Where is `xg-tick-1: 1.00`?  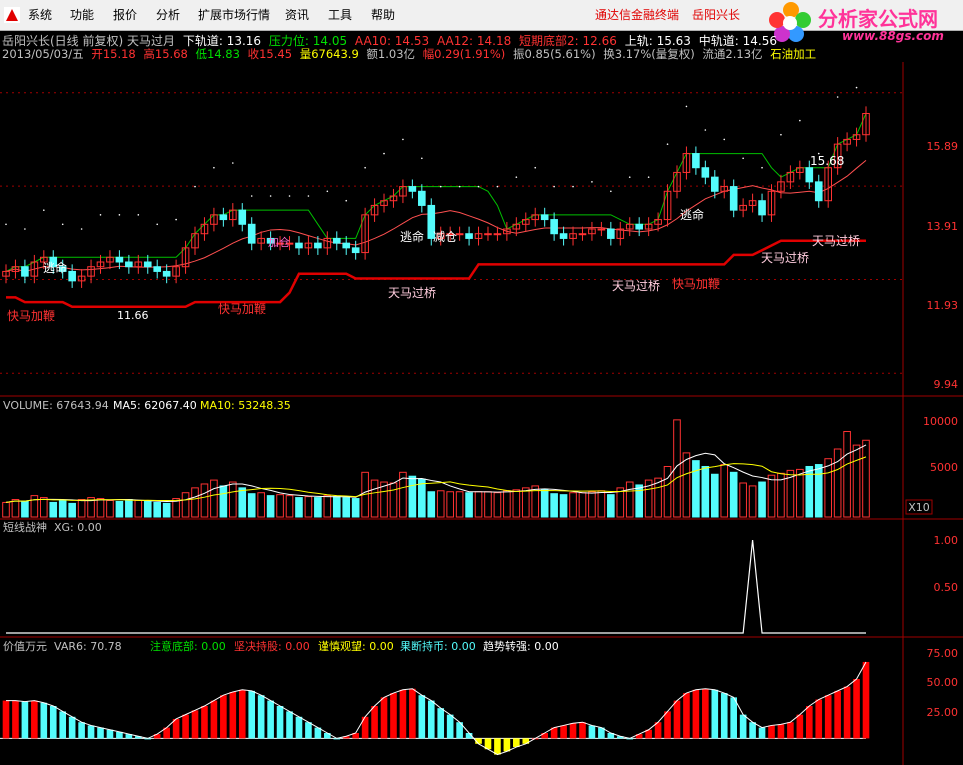 xg-tick-1: 1.00 is located at coordinates (946, 540).